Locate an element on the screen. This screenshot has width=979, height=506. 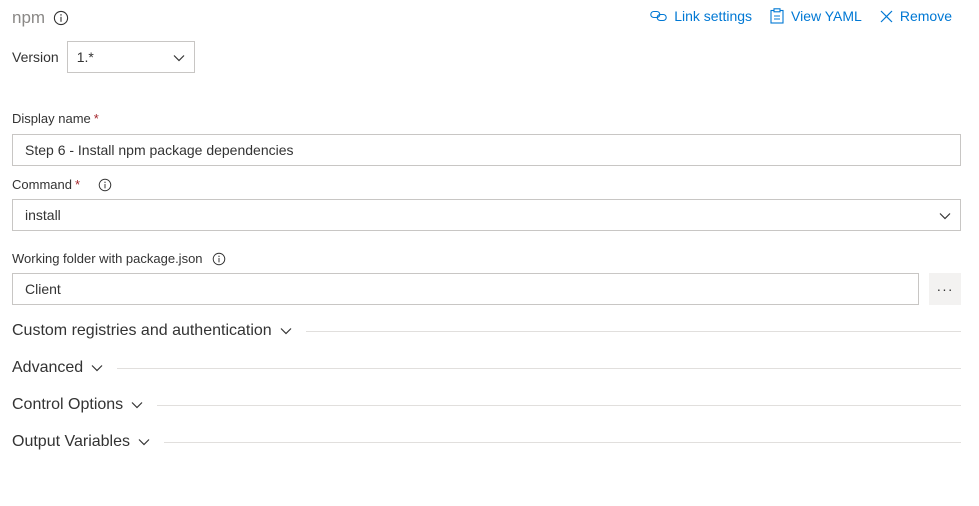
command-label: Command * is located at coordinates (62, 184).